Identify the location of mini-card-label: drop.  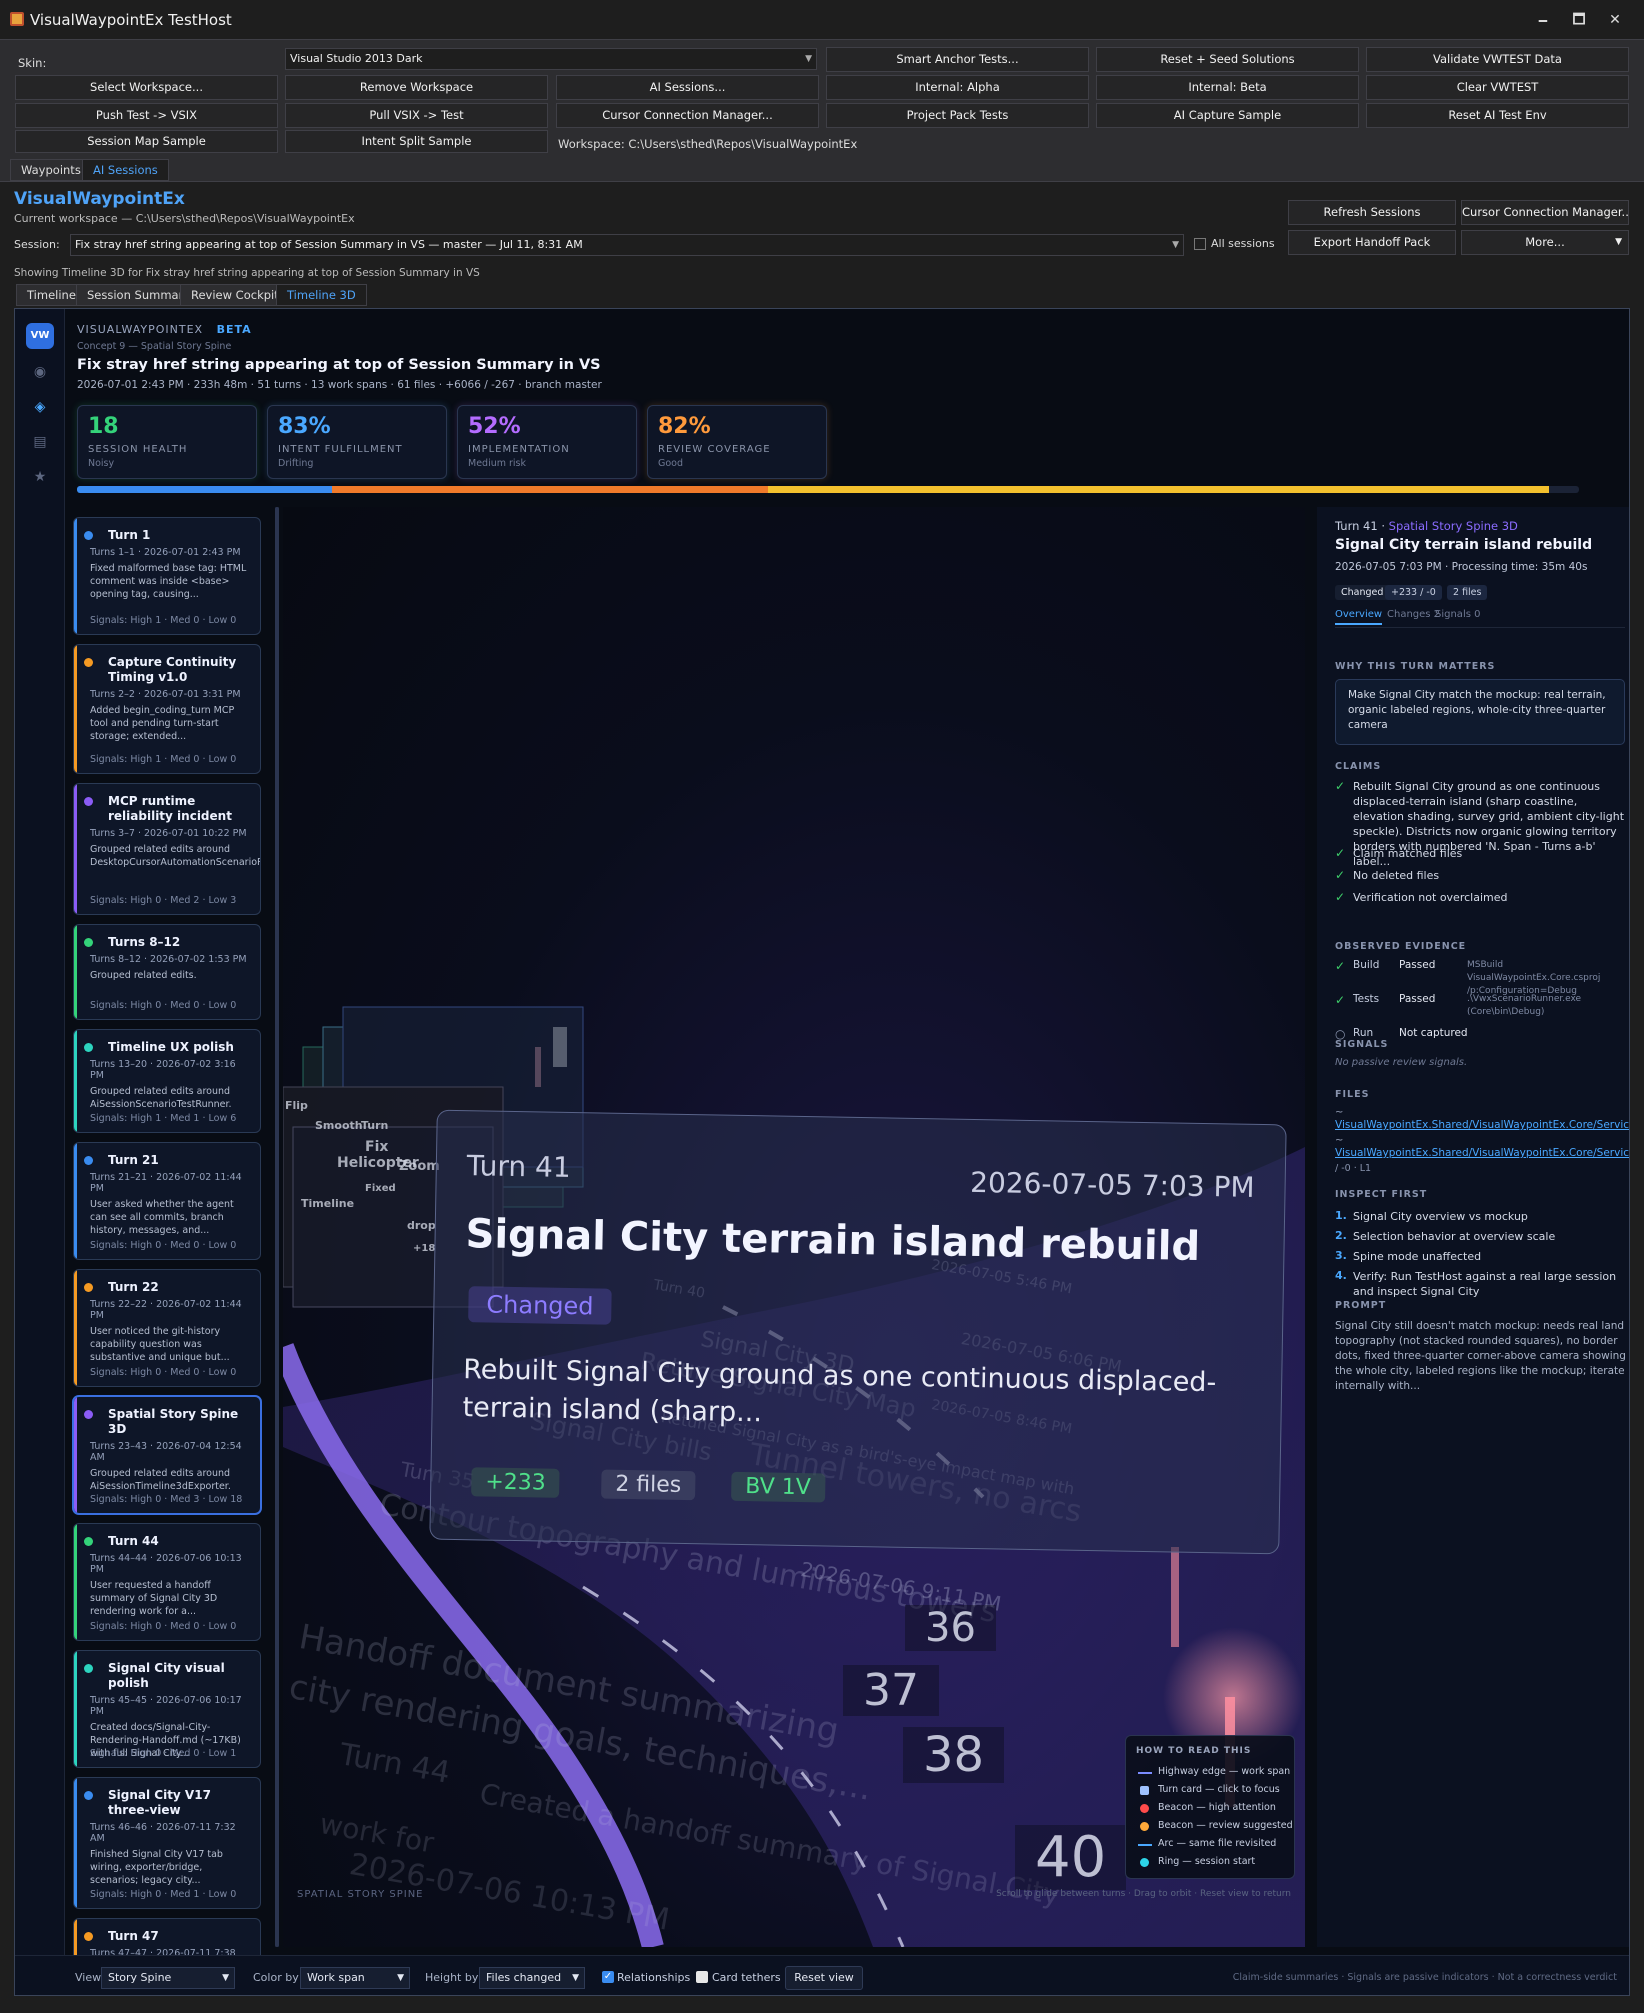
(421, 1225).